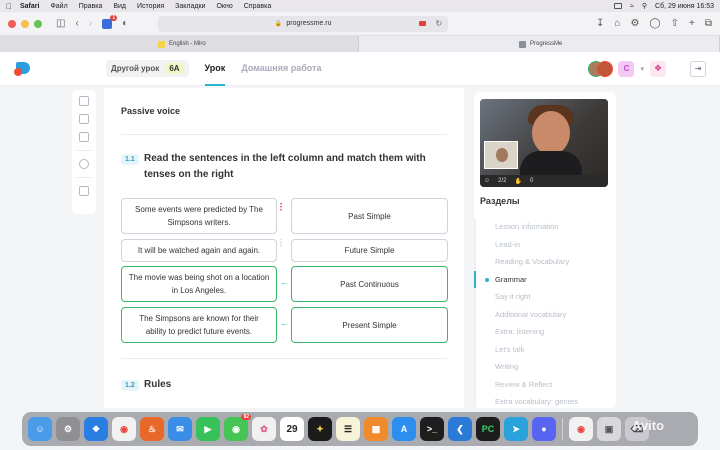  What do you see at coordinates (488, 429) in the screenshot?
I see `pycharm-icon: PC` at bounding box center [488, 429].